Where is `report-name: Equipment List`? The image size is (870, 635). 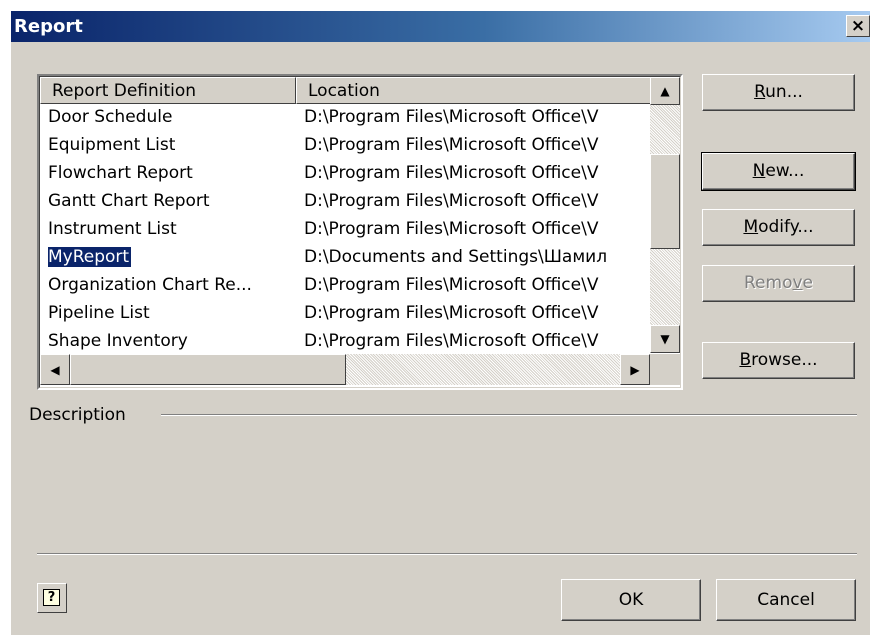
report-name: Equipment List is located at coordinates (170, 145).